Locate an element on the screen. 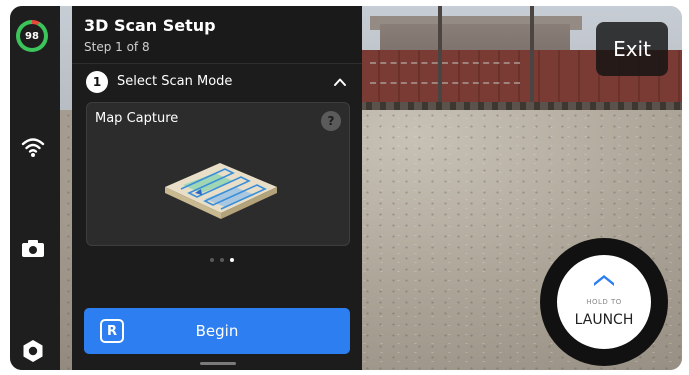  begin-shortcut-key: R is located at coordinates (112, 331).